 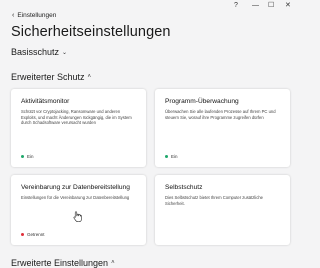 What do you see at coordinates (202, 101) in the screenshot?
I see `card-title: Programm-Überwachung` at bounding box center [202, 101].